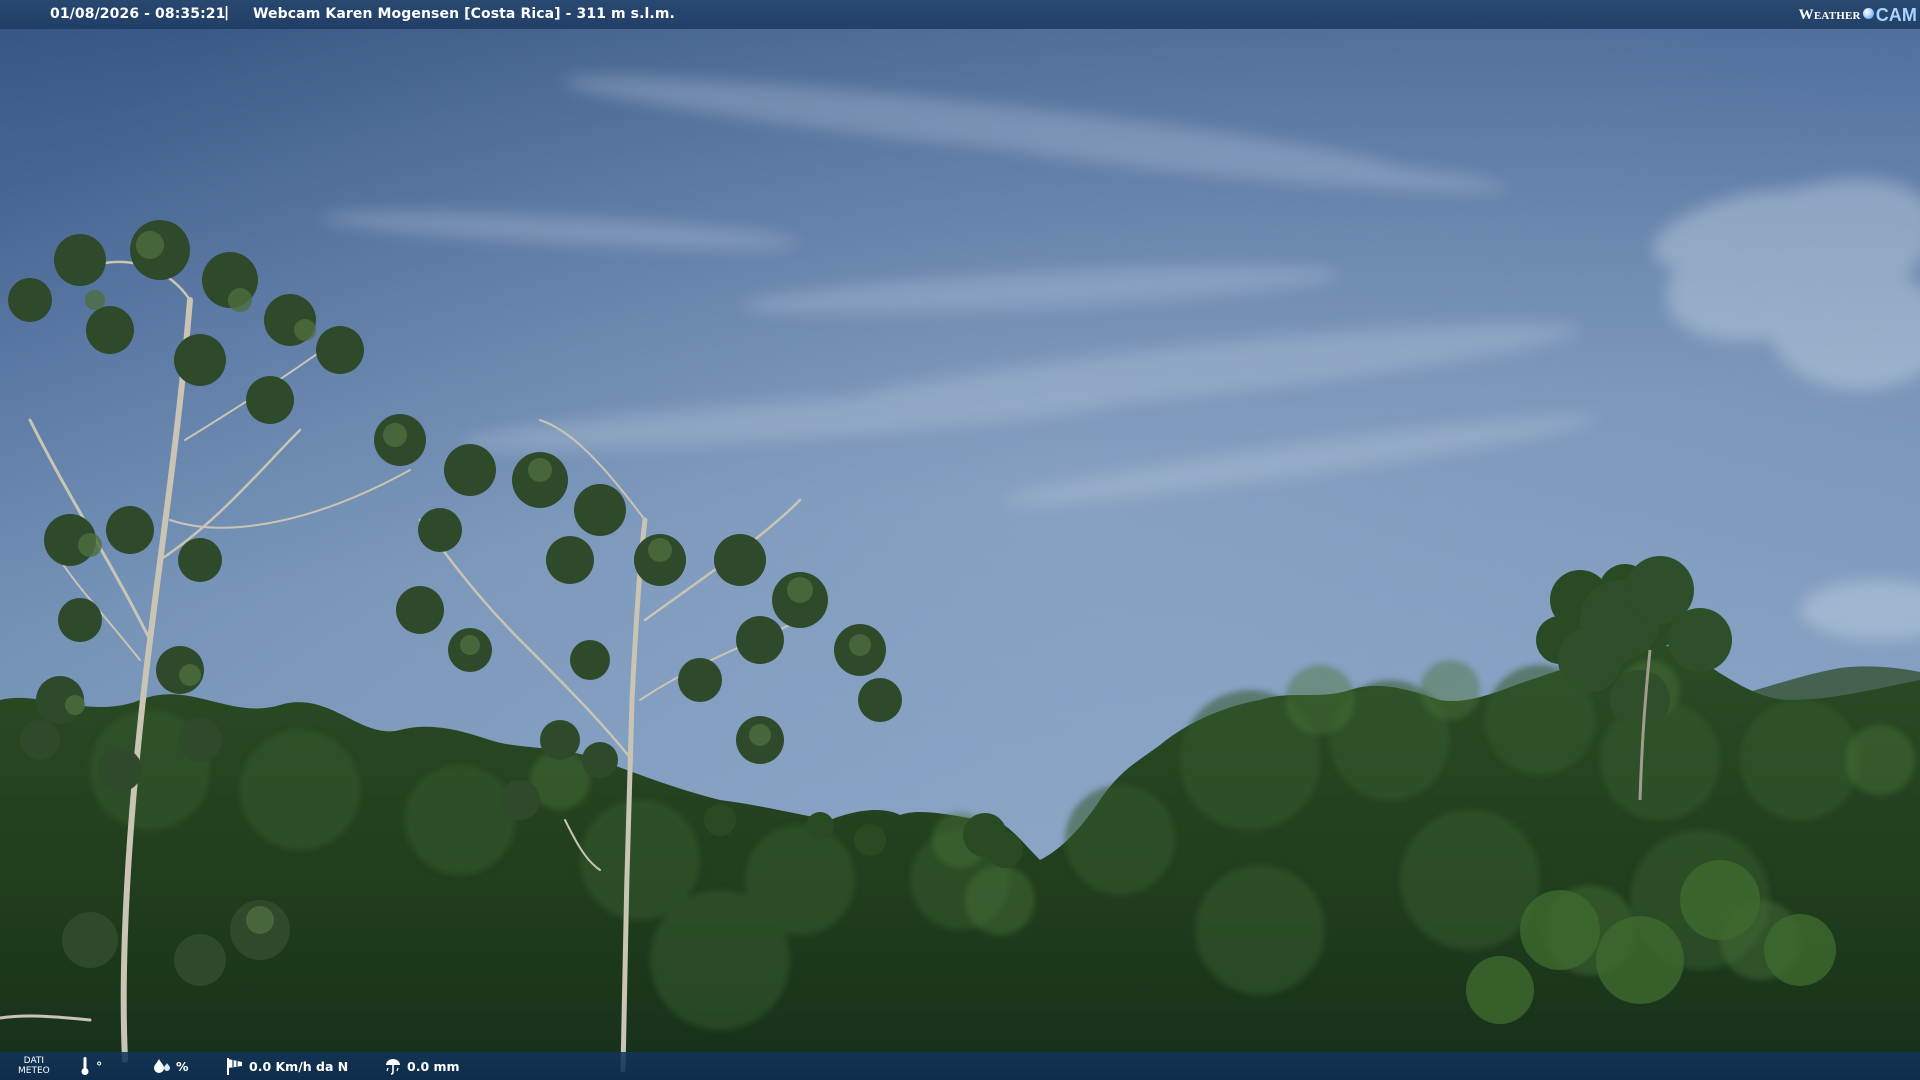  I want to click on wind-speed-direction: 0.0 Km/h da N, so click(299, 1066).